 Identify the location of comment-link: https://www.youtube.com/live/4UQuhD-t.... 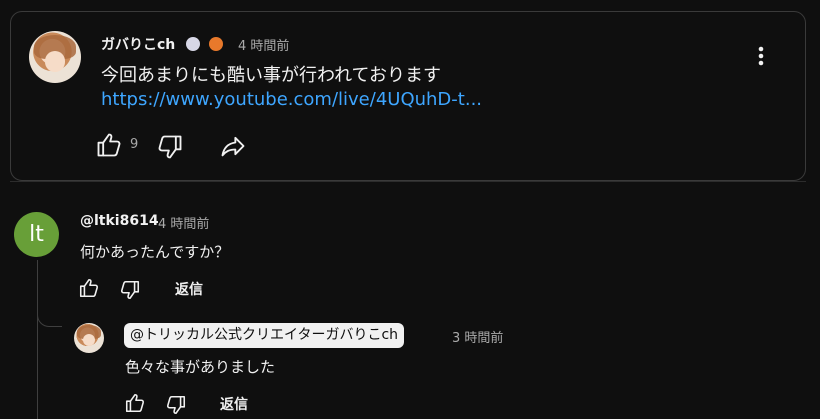
(291, 99).